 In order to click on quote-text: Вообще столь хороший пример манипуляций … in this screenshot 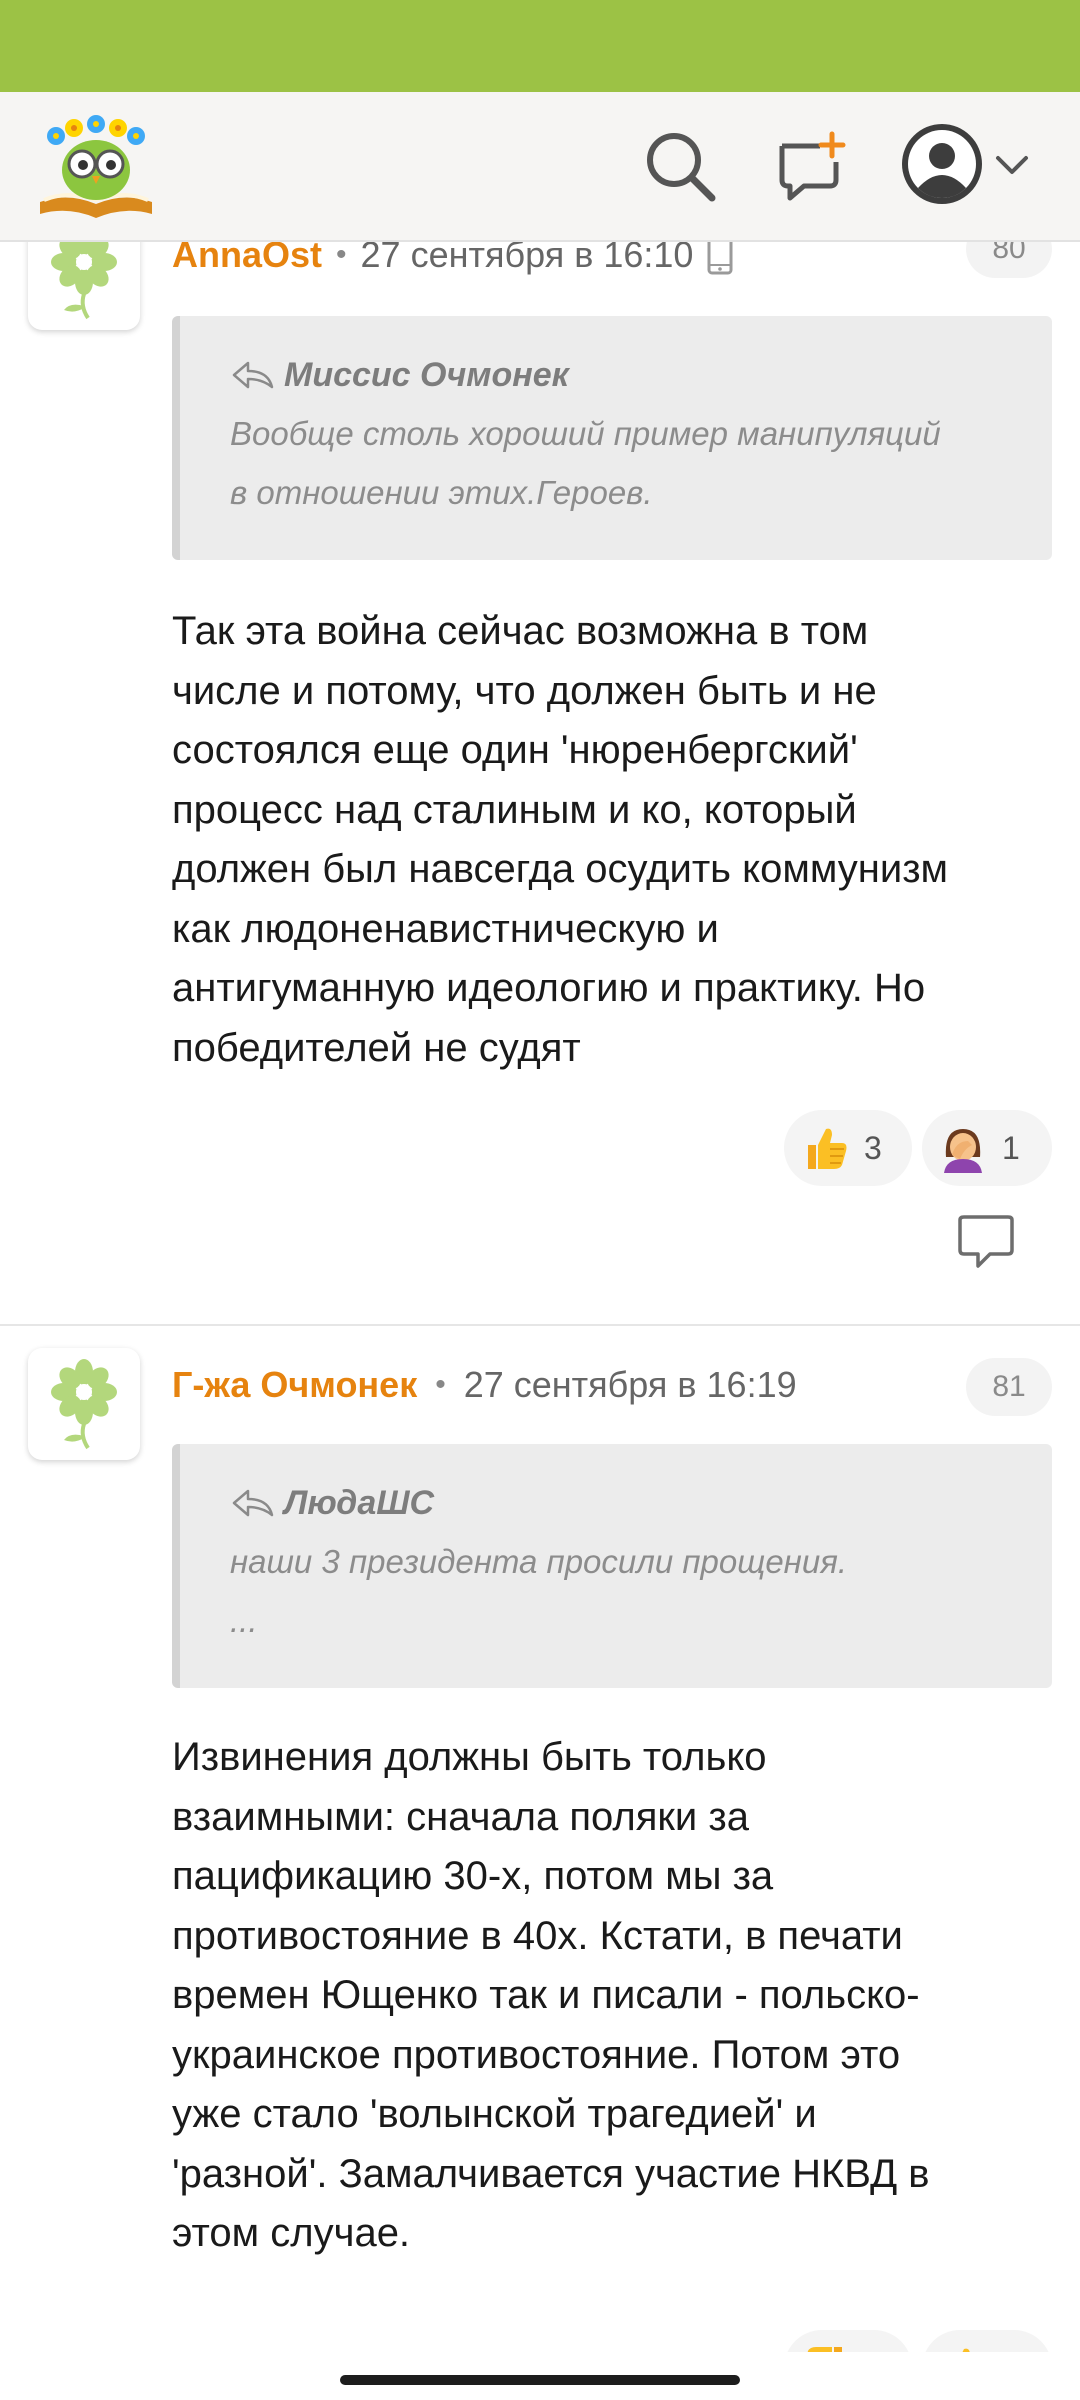, I will do `click(621, 463)`.